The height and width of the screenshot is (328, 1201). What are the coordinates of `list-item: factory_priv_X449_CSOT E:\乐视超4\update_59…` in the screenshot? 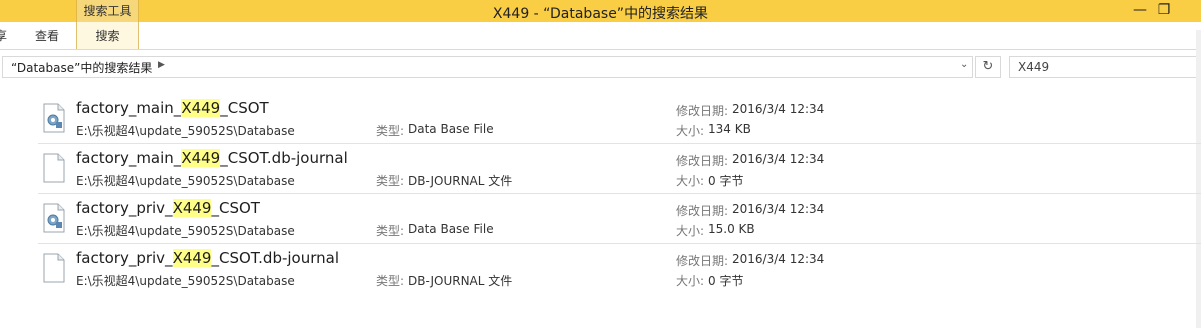 It's located at (619, 219).